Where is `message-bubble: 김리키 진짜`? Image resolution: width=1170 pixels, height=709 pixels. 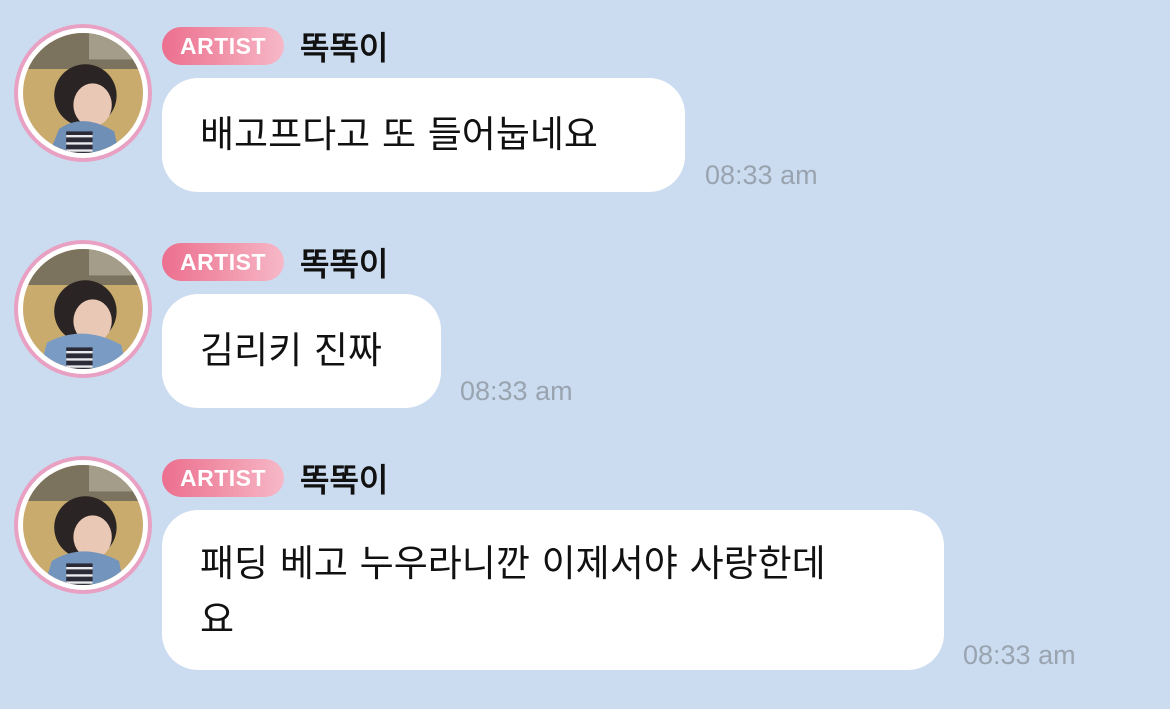
message-bubble: 김리키 진짜 is located at coordinates (301, 351).